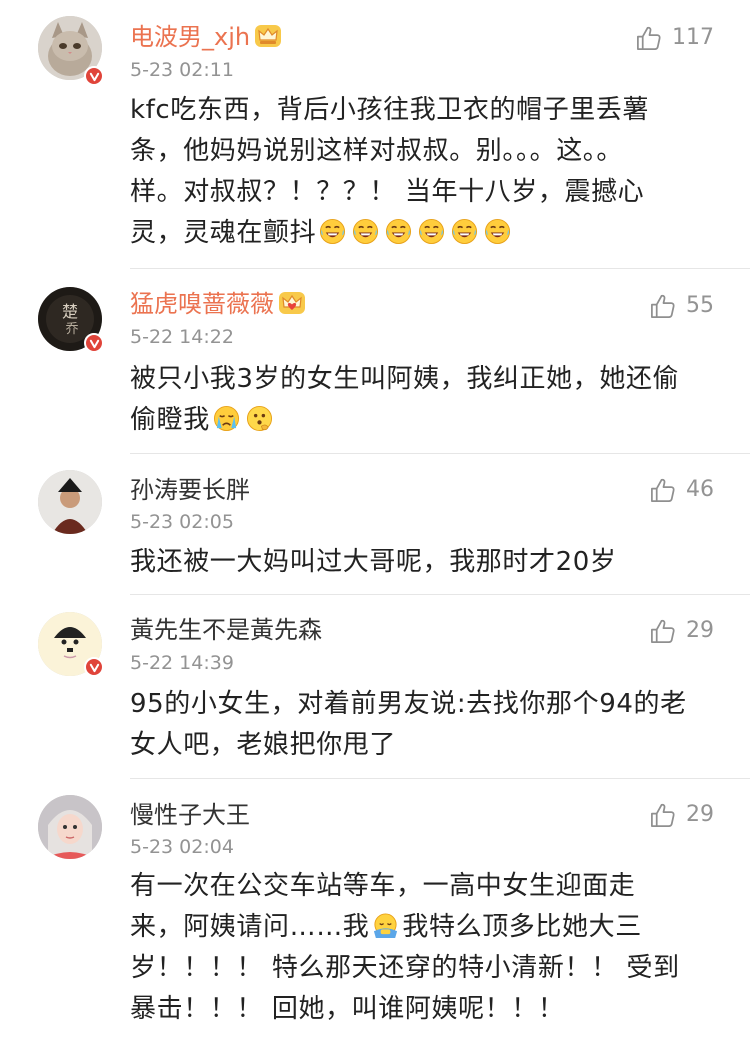  I want to click on like-count: 117, so click(693, 37).